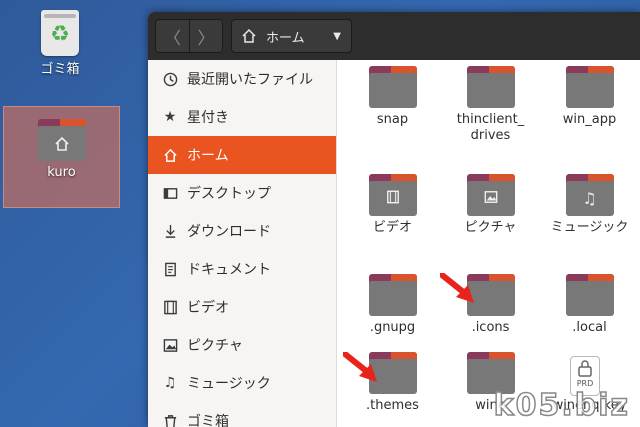  I want to click on folder-item: ♫ ミュージック, so click(589, 202).